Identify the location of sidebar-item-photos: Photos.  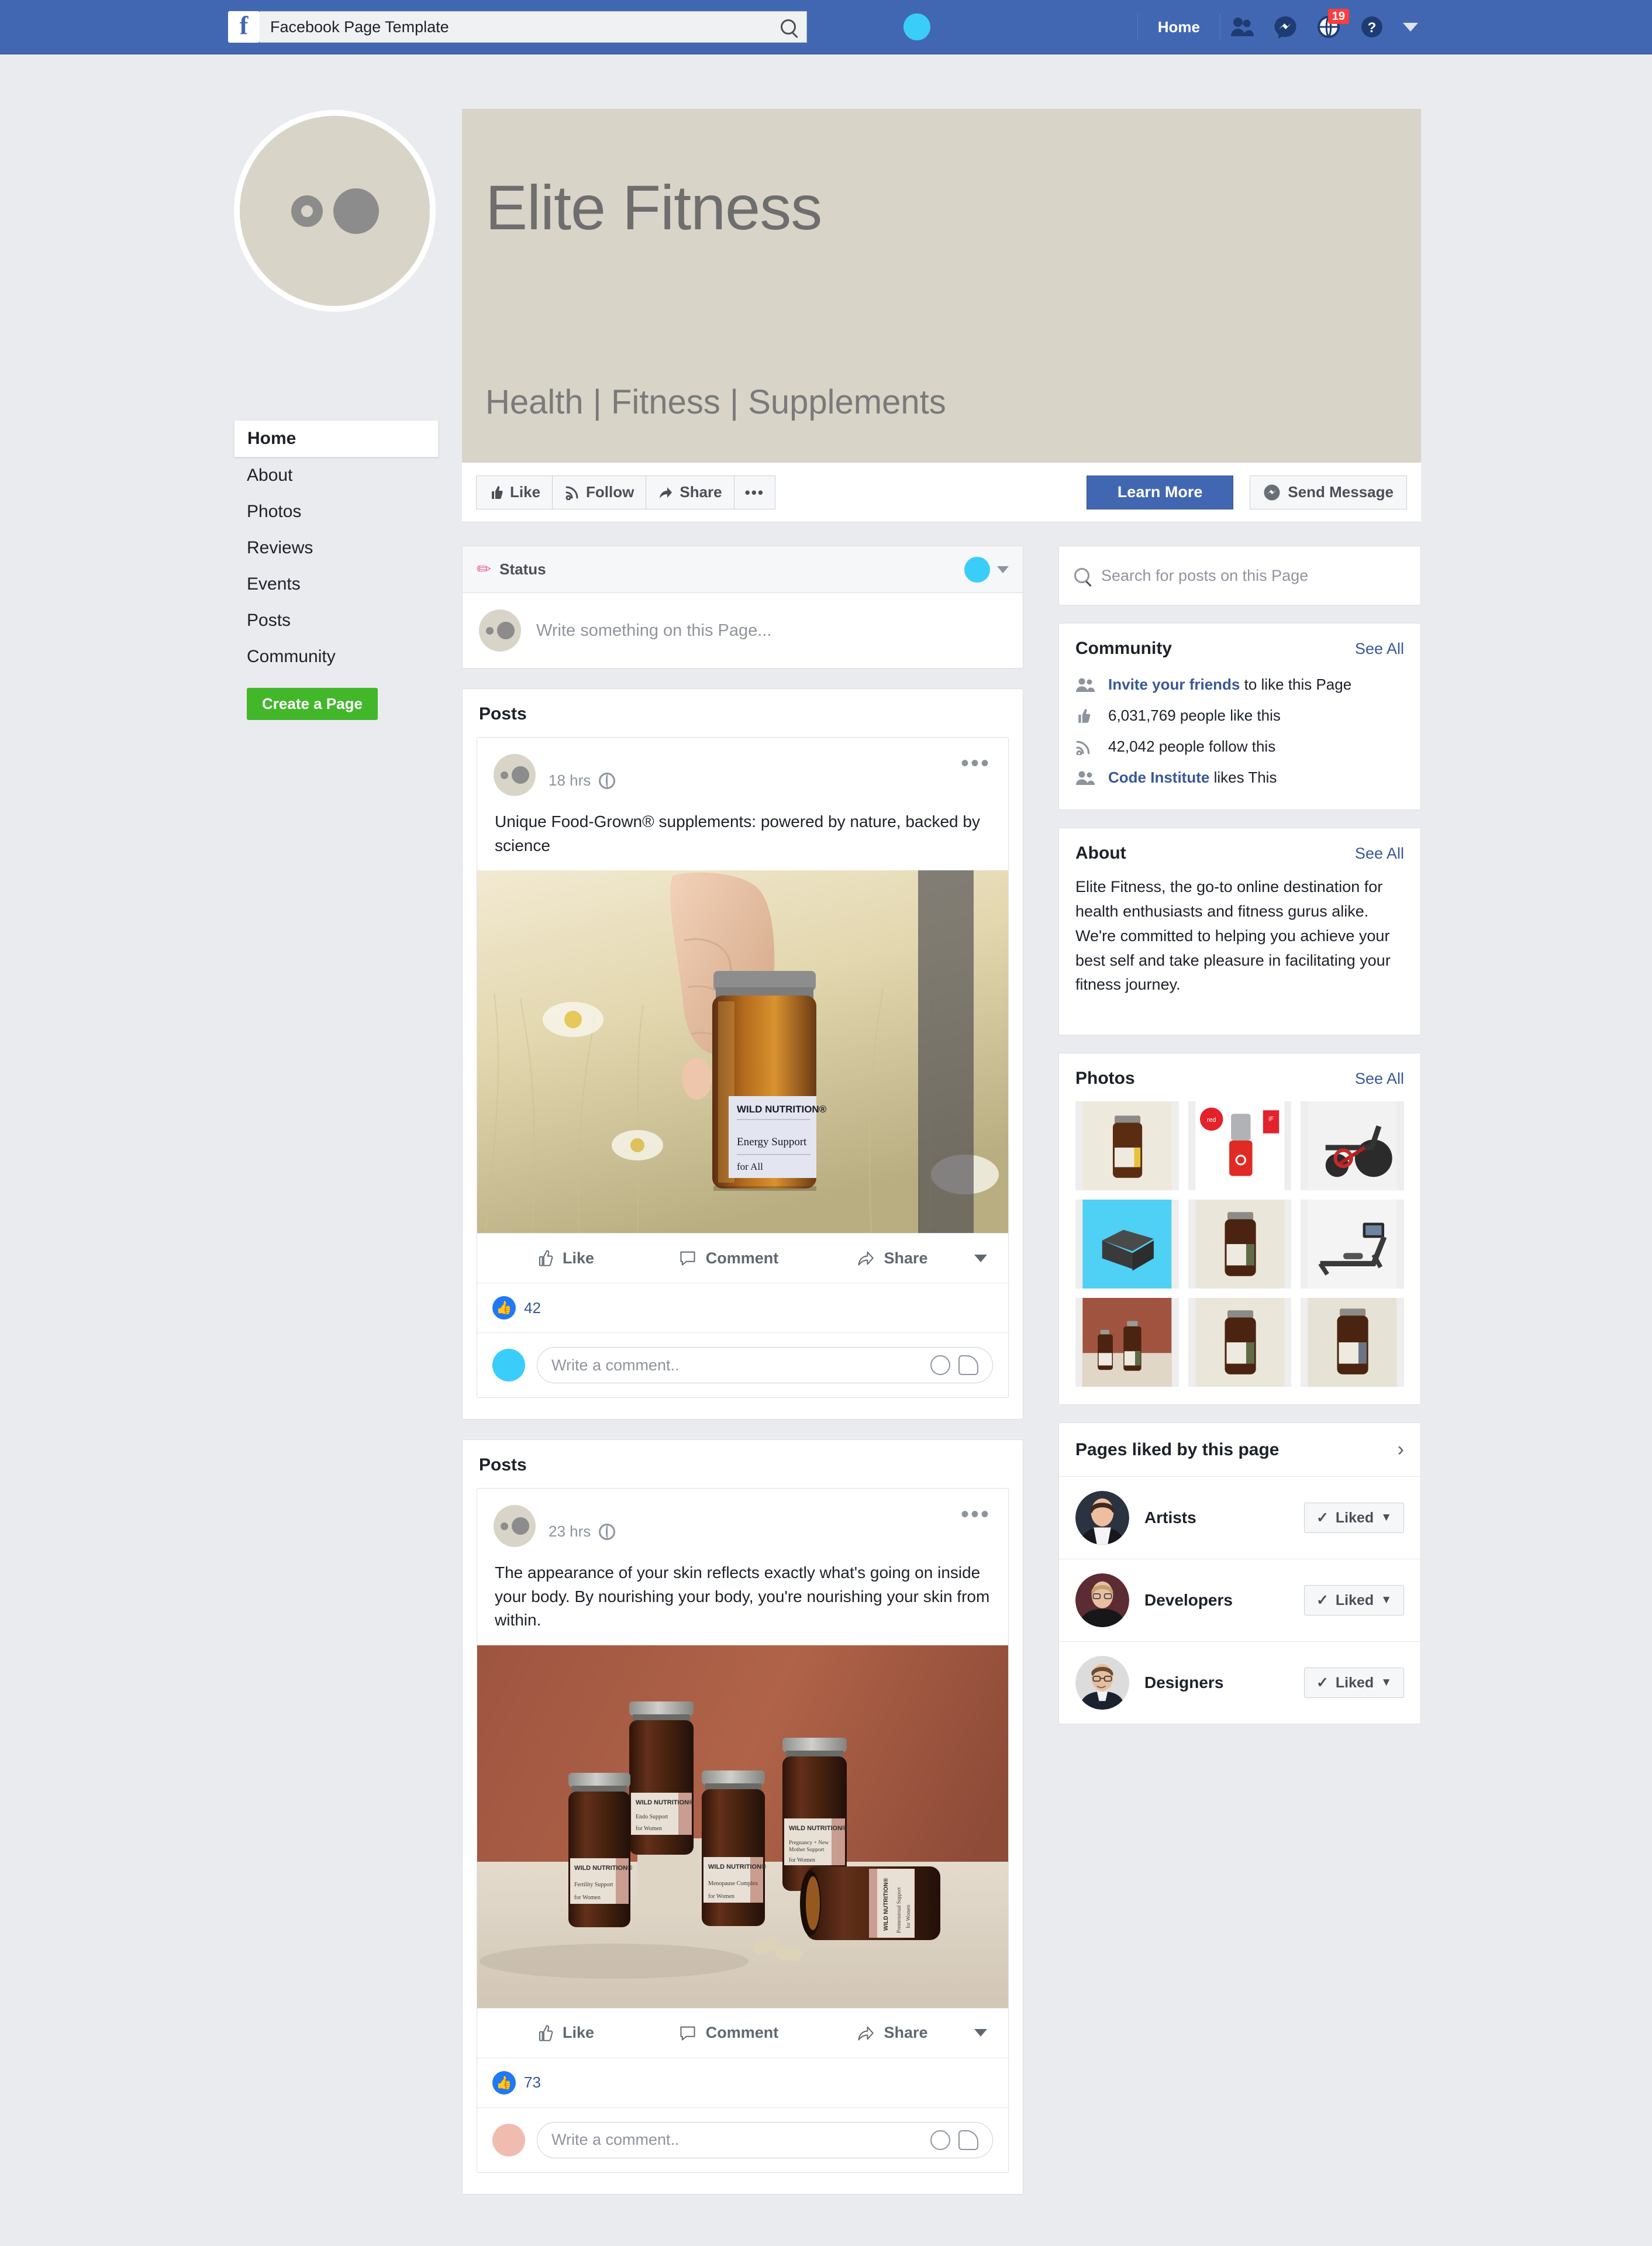
(336, 512).